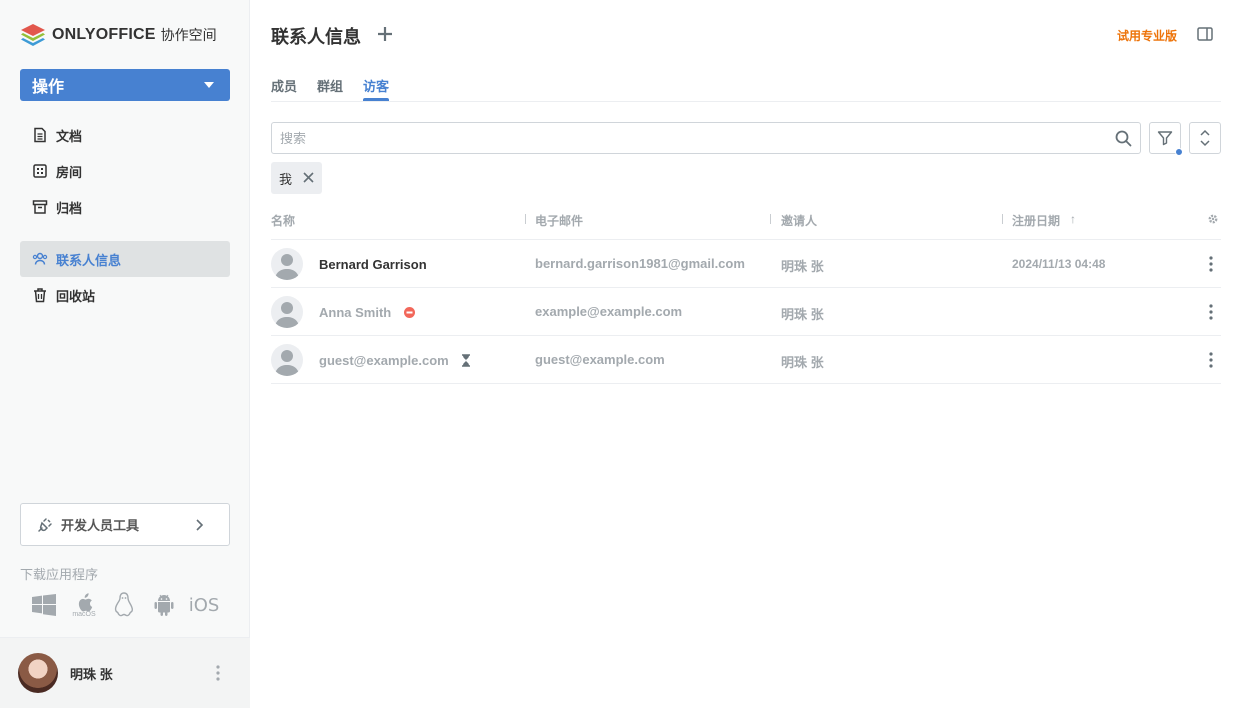 The height and width of the screenshot is (708, 1240). What do you see at coordinates (746, 223) in the screenshot?
I see `table-header: 名称 电子邮件 邀请人 注册日期 ↑` at bounding box center [746, 223].